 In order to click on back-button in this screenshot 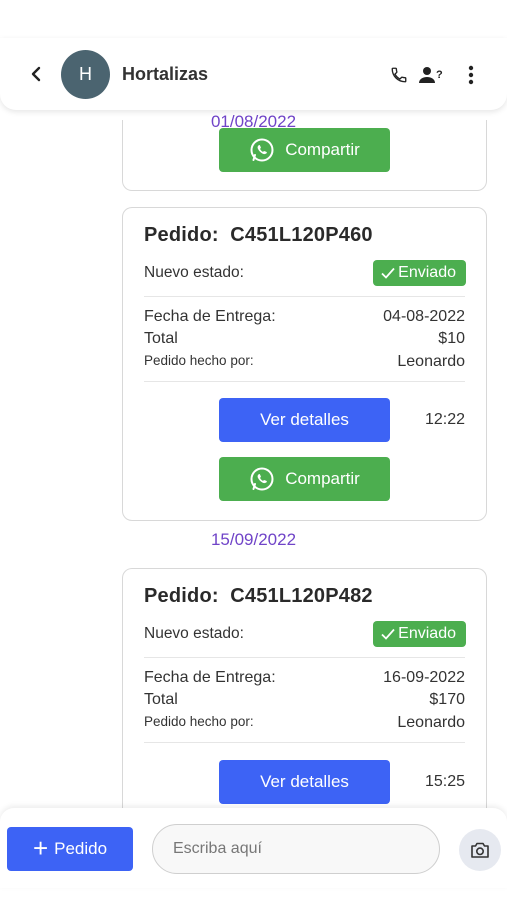, I will do `click(36, 74)`.